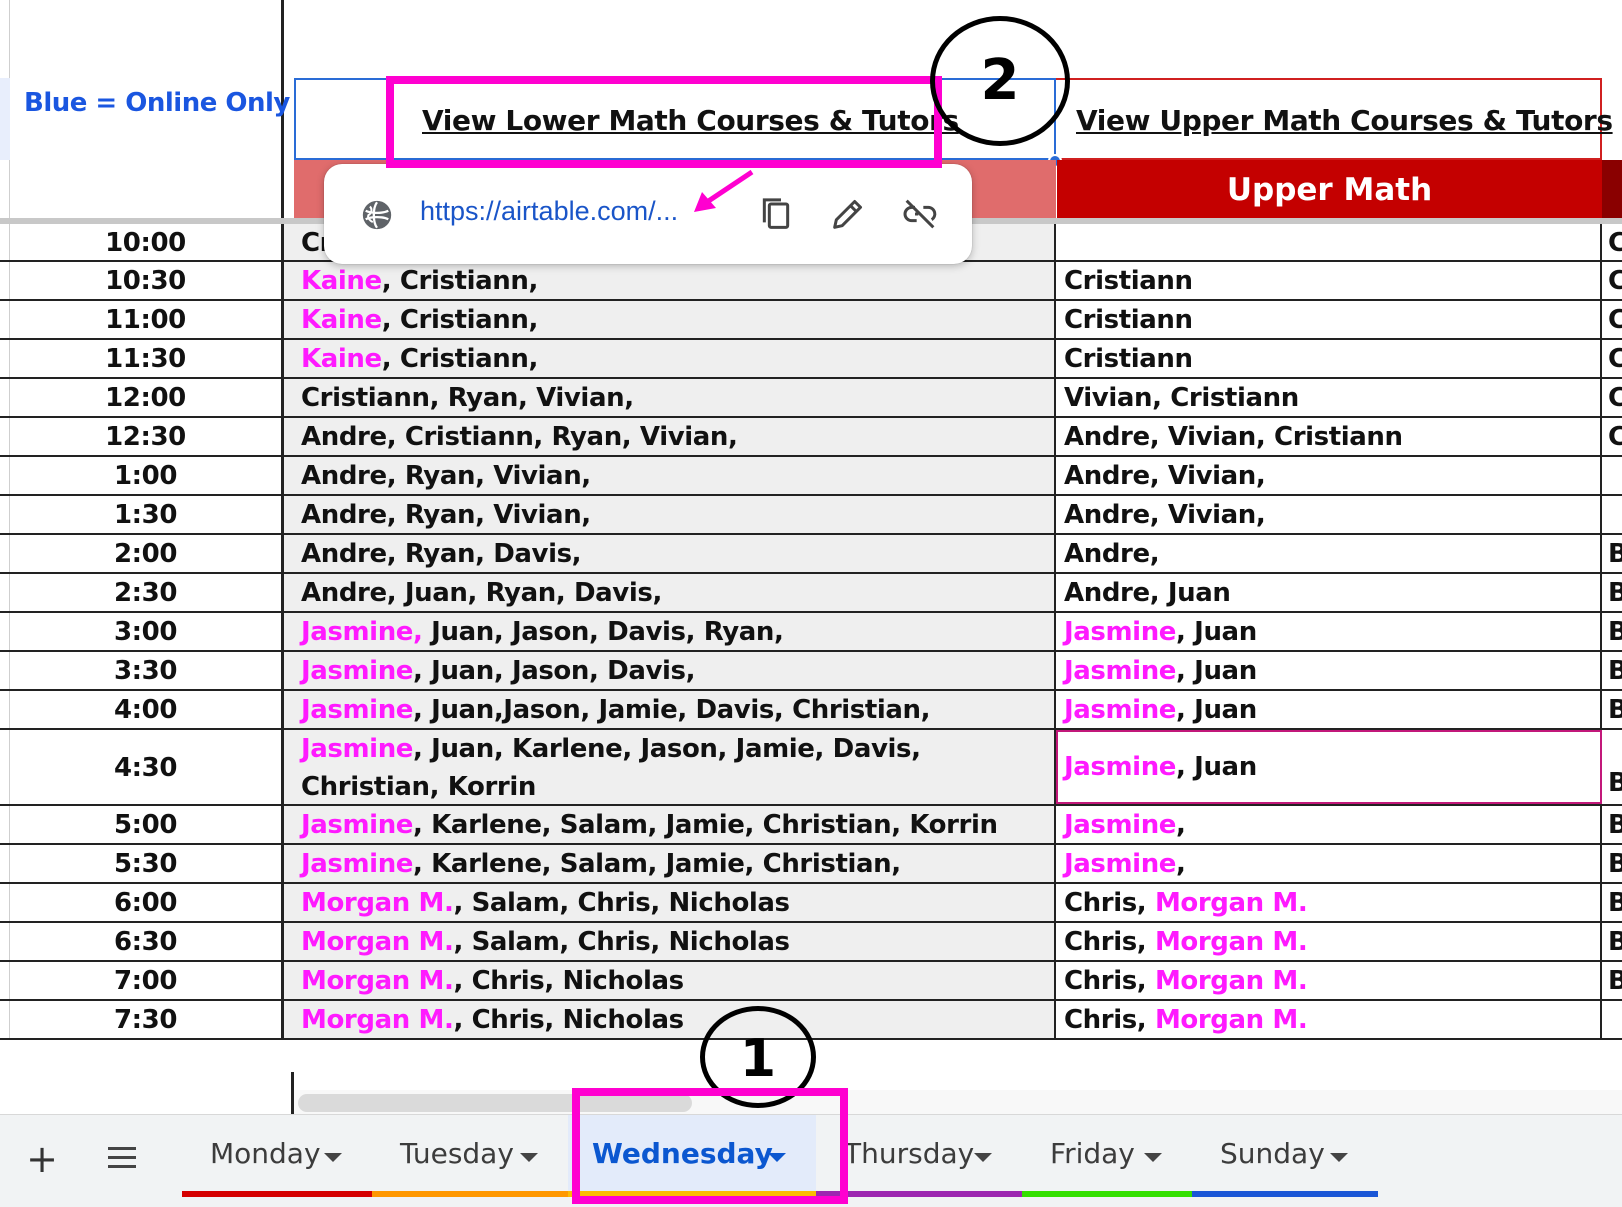 The width and height of the screenshot is (1622, 1207). I want to click on time-cell: 4:30, so click(147, 767).